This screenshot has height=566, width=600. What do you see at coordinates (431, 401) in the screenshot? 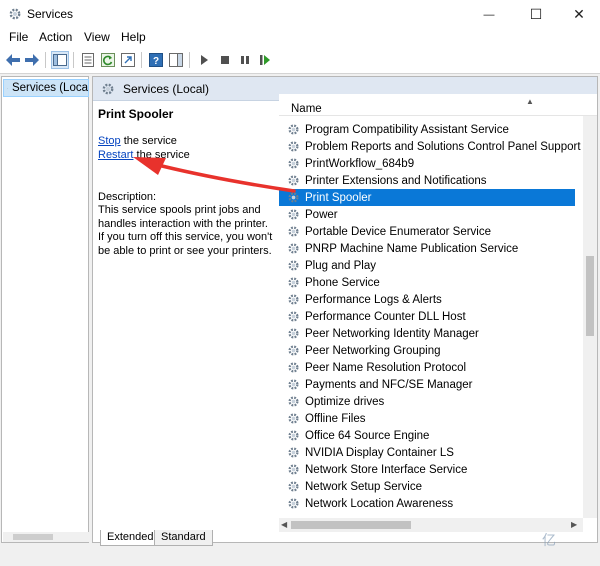
I see `service-row: Optimize drives` at bounding box center [431, 401].